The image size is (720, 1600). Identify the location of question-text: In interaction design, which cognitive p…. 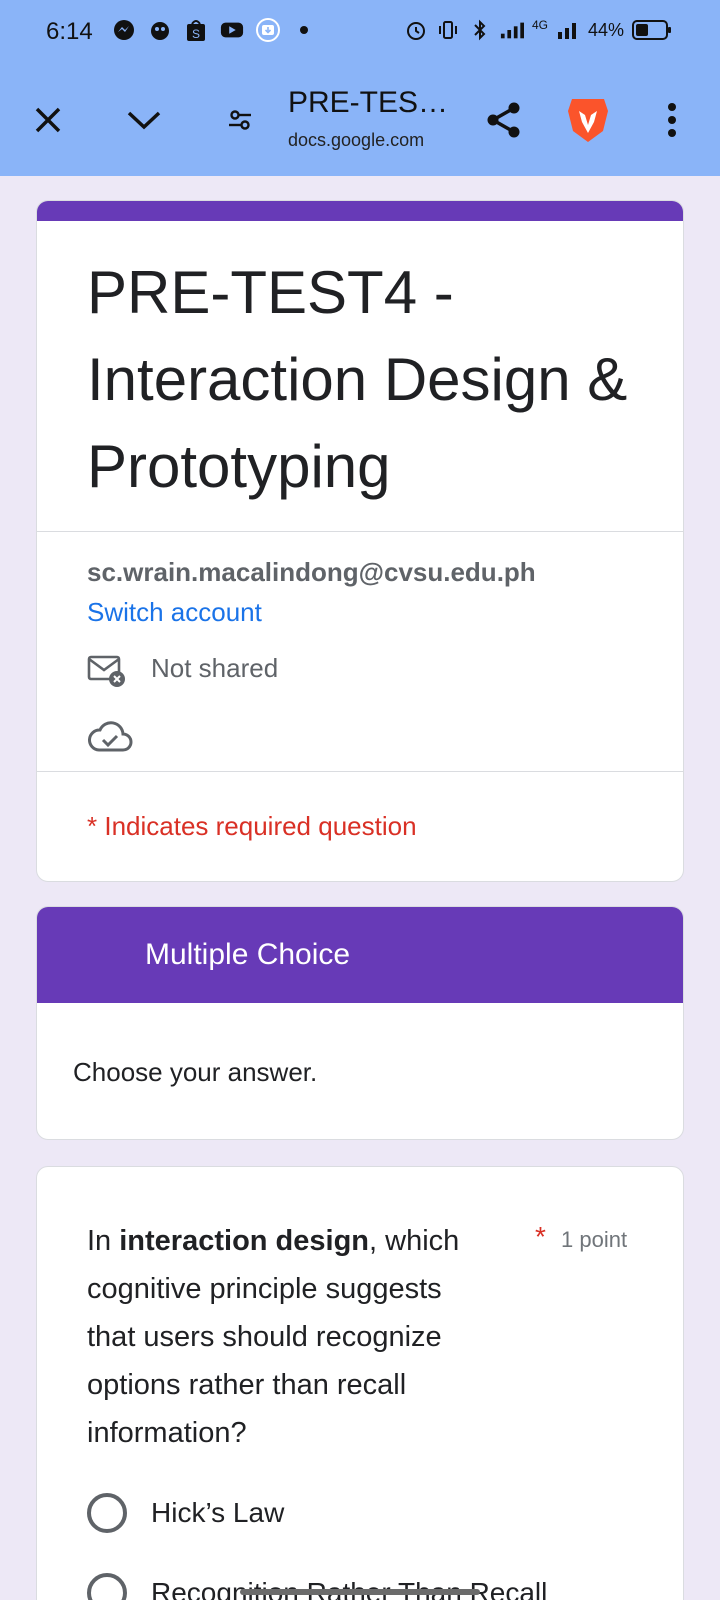
(292, 1337).